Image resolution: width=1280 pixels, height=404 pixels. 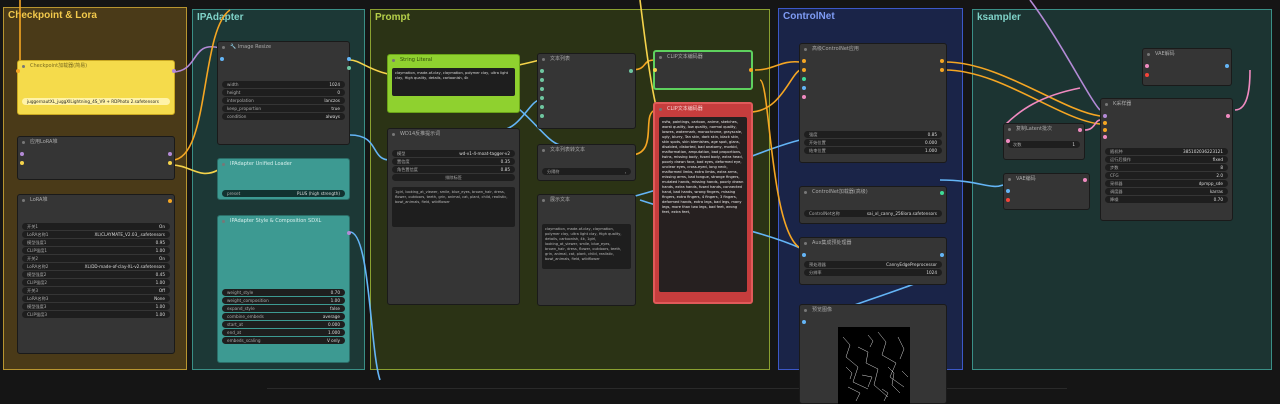 I want to click on widget-row: CLIP强度1 1.00, so click(x=96, y=250).